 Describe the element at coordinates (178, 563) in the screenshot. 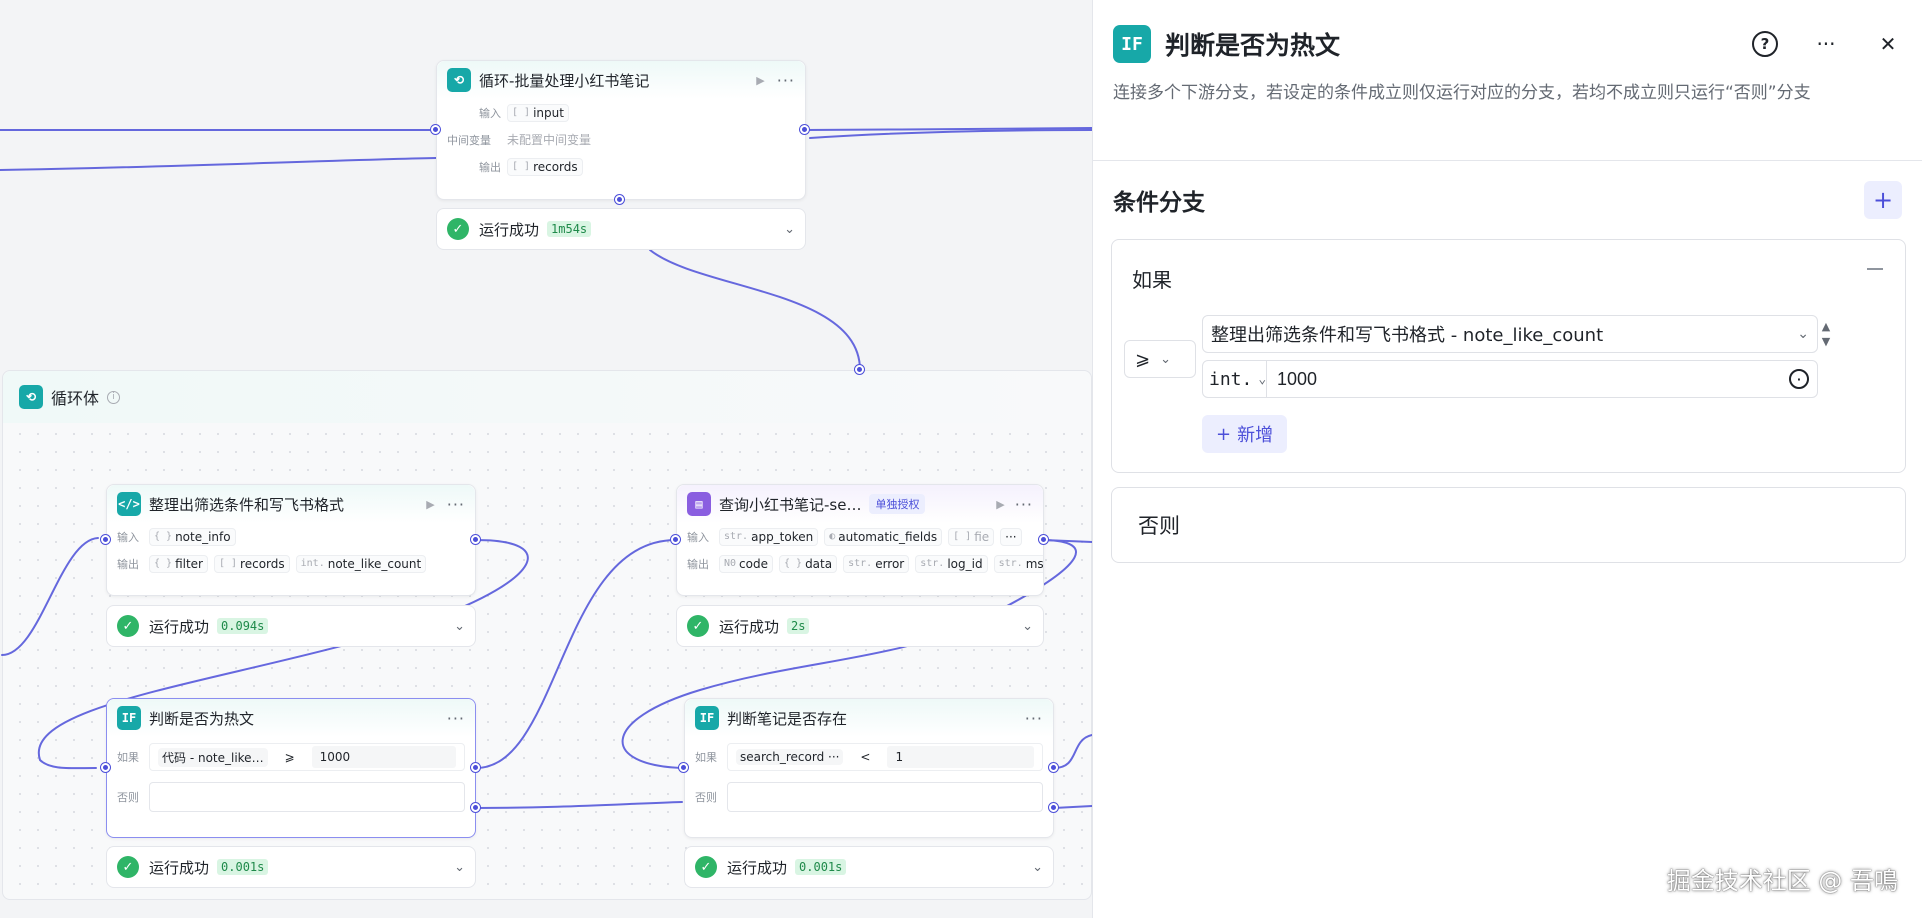

I see `output-tag: { } filter` at that location.